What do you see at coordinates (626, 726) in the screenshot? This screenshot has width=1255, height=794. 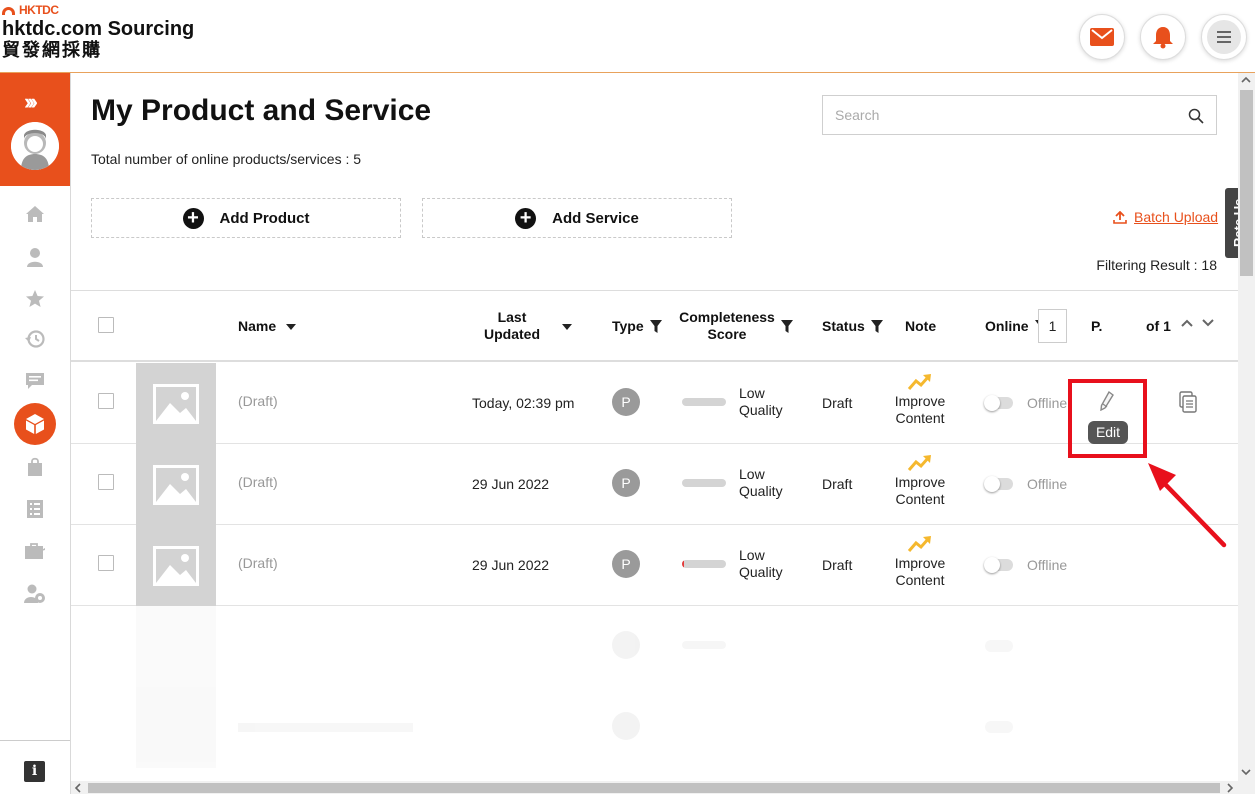 I see `loading-type-badge` at bounding box center [626, 726].